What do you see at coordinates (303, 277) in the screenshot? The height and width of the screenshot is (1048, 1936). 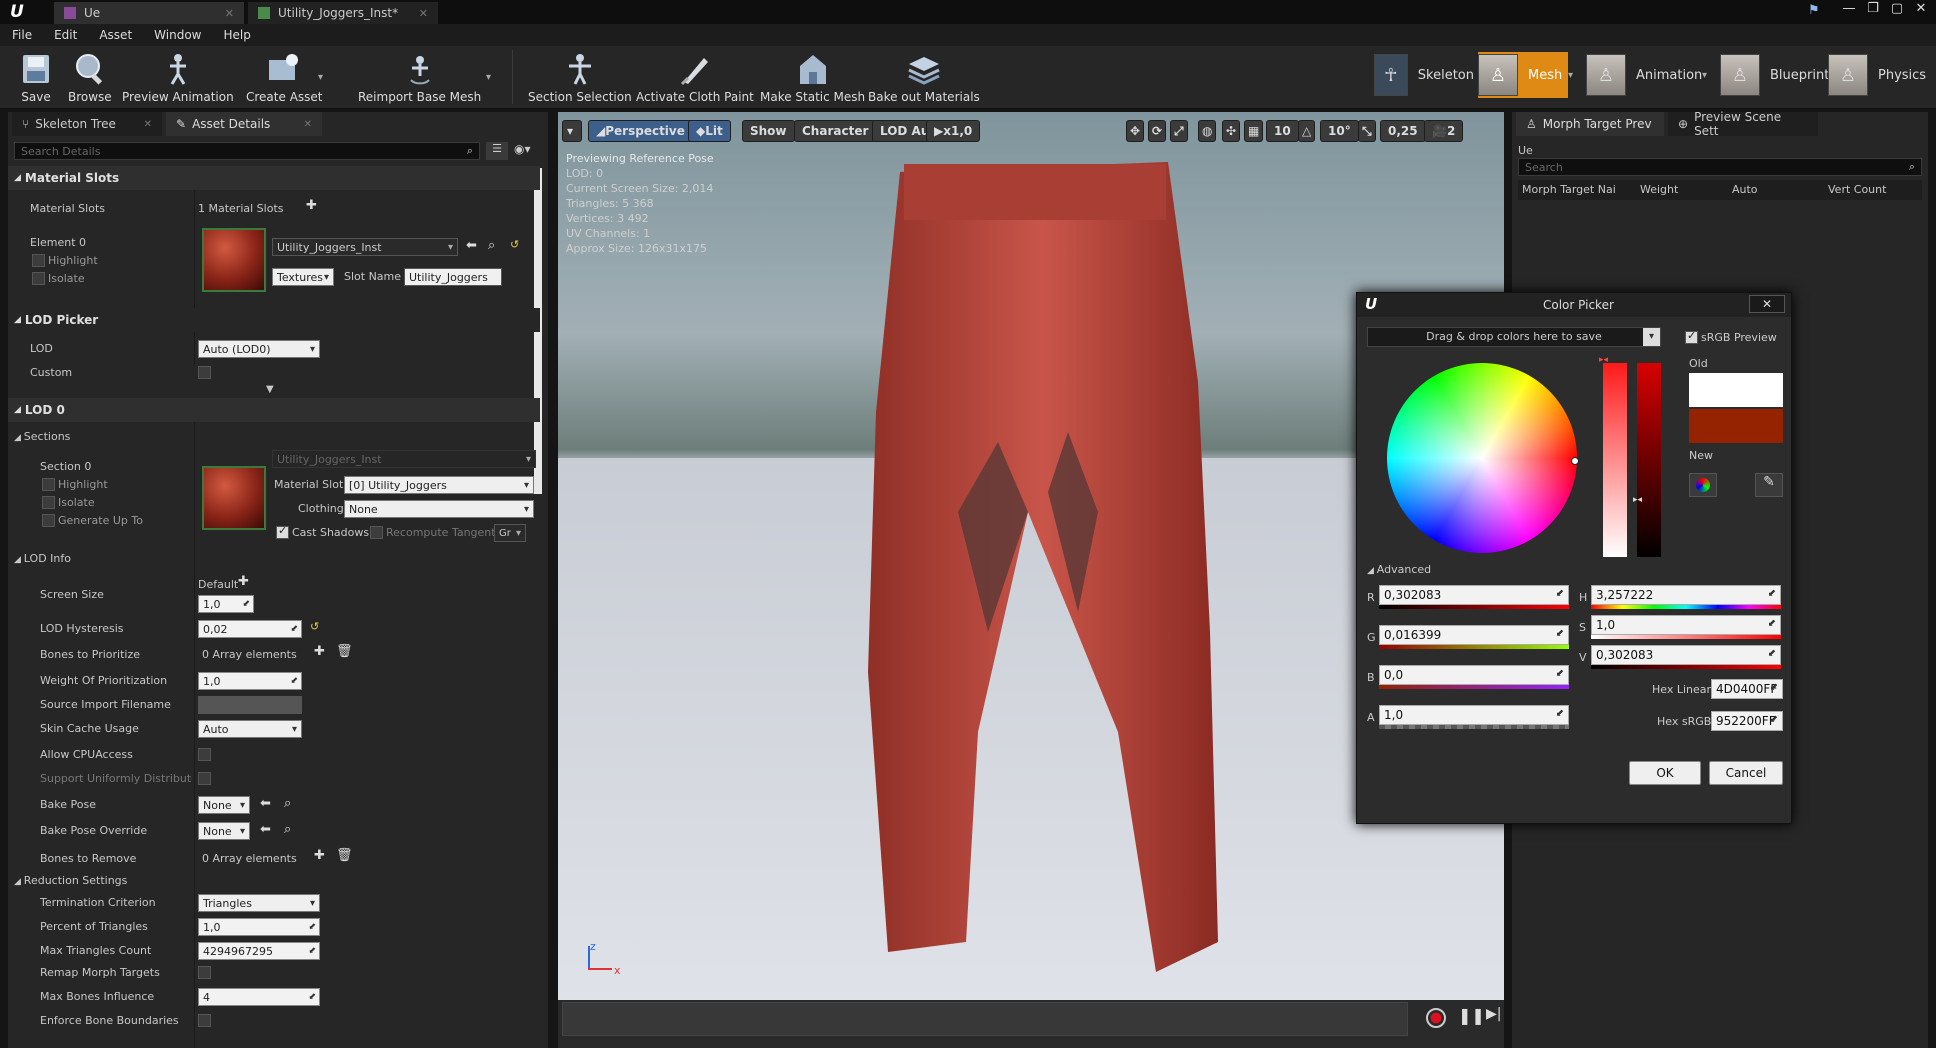 I see `textures-dropdown: Textures` at bounding box center [303, 277].